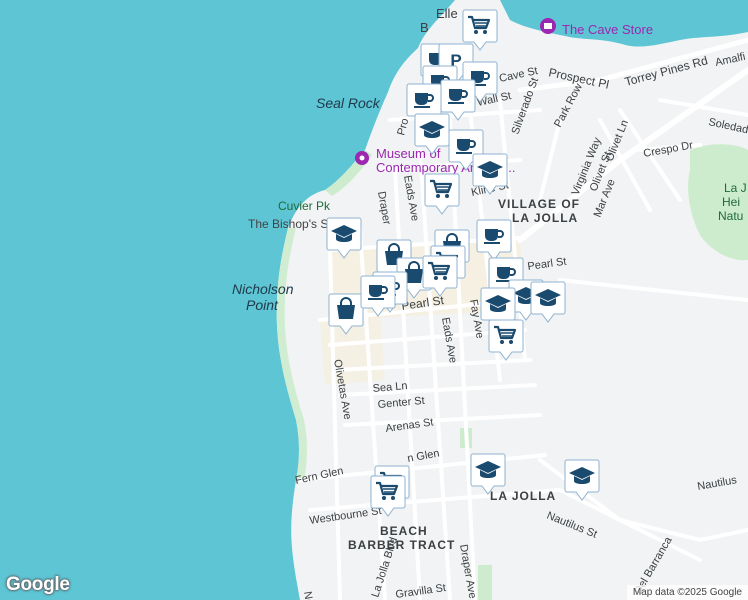  I want to click on place-label-heights-2: Hei, so click(731, 202).